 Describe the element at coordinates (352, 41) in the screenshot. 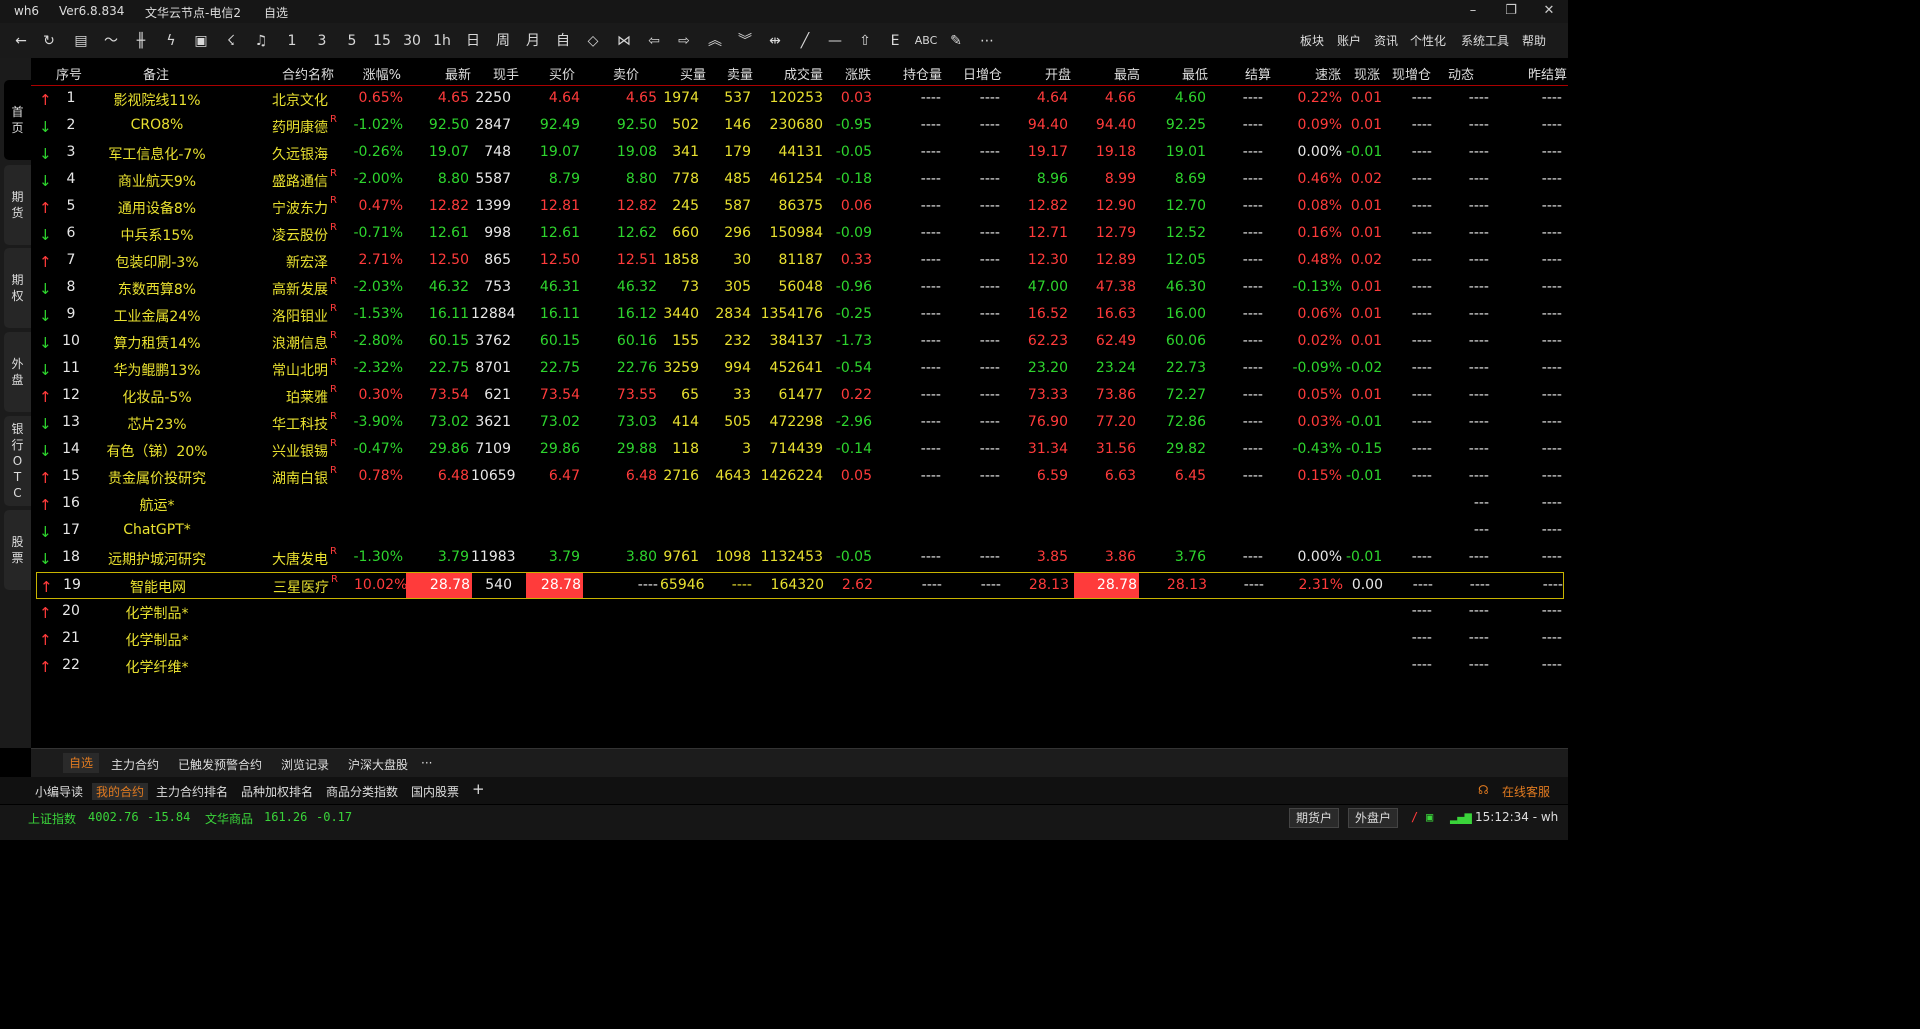

I see `period-5: 5` at that location.